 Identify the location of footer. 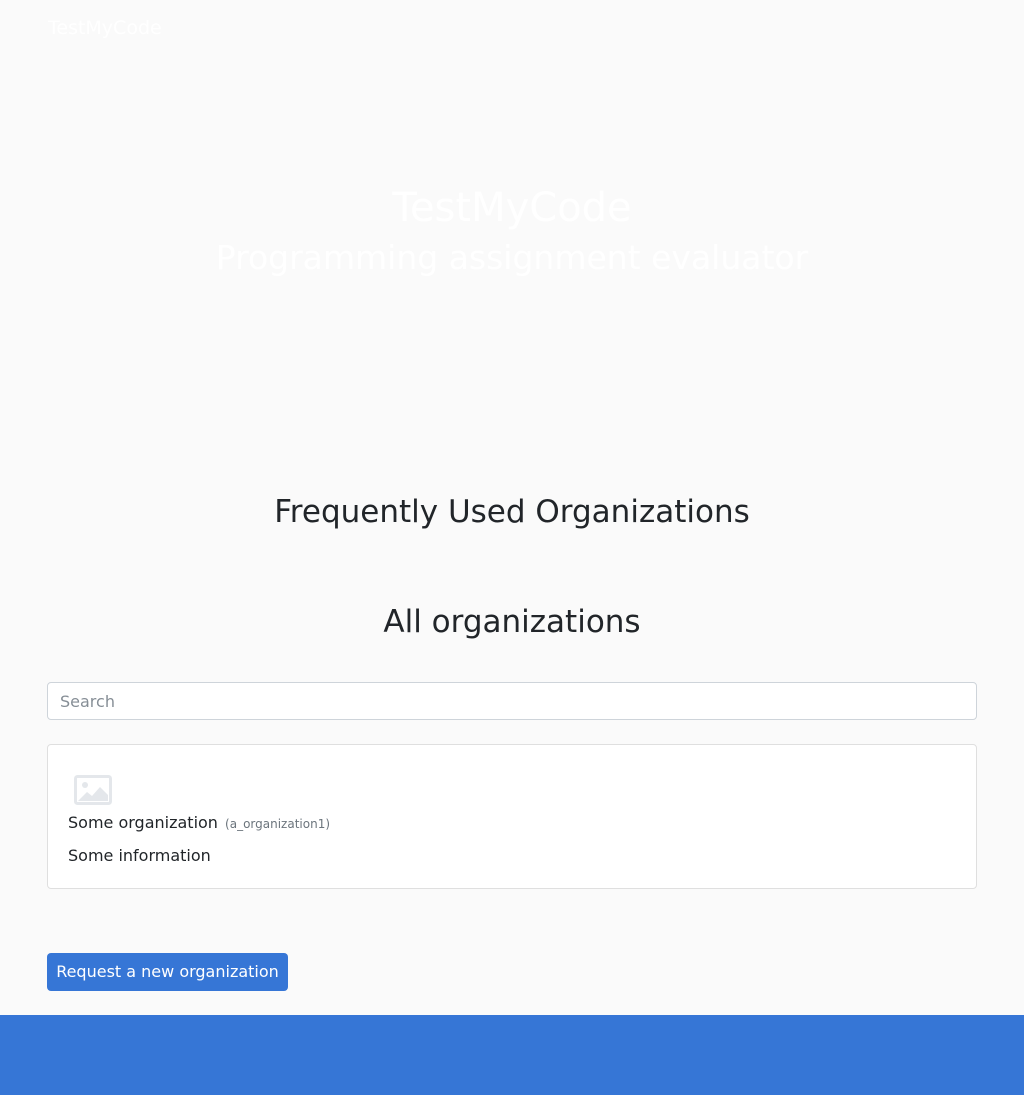
(512, 1055).